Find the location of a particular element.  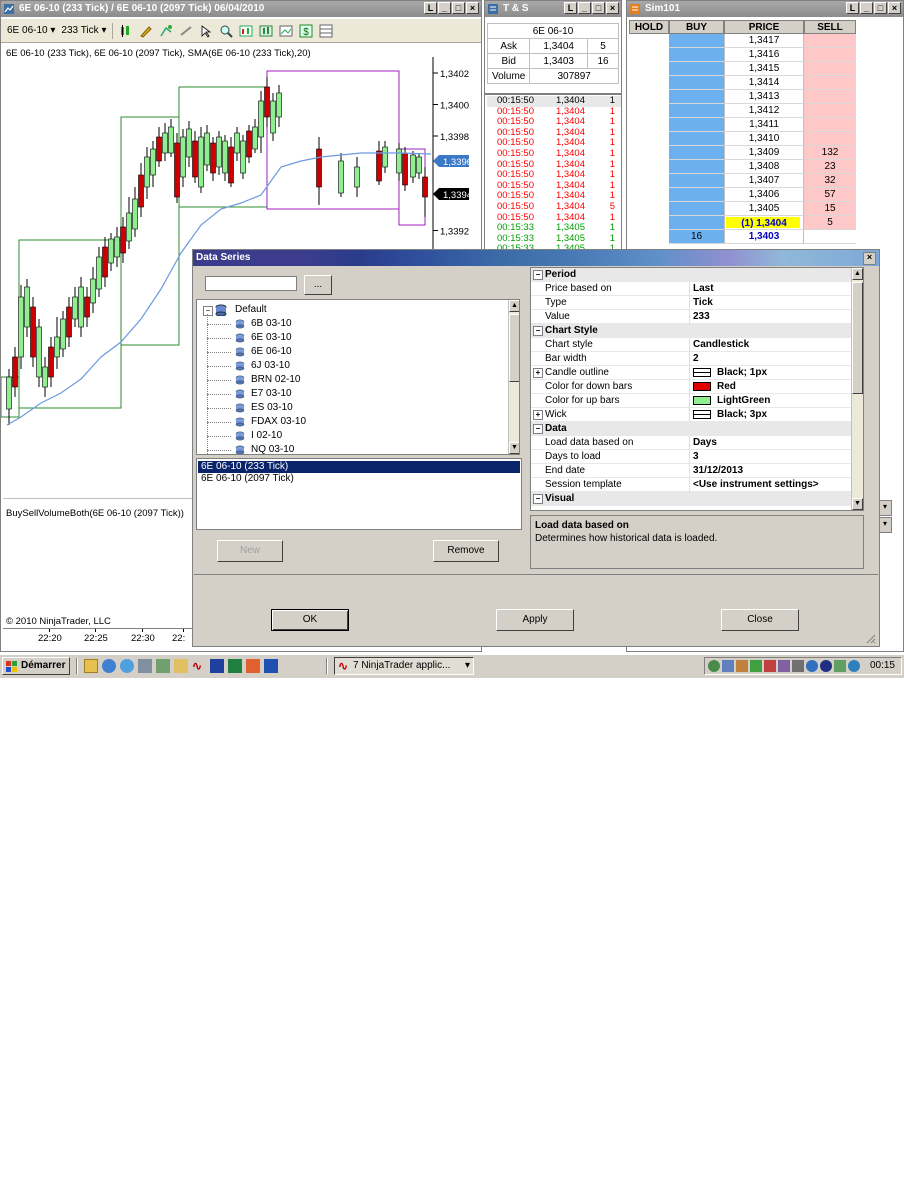

tray-update-icon is located at coordinates (812, 666).